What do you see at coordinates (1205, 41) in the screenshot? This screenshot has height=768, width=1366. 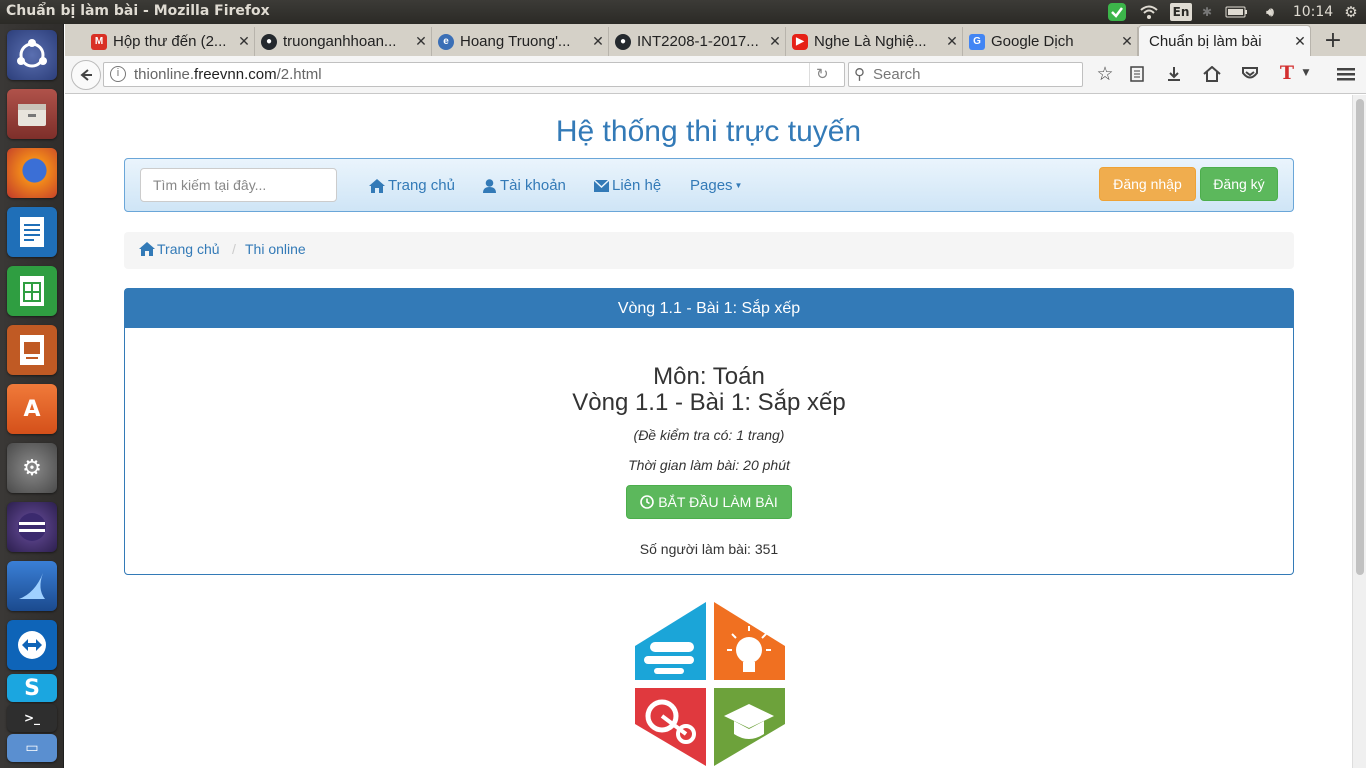 I see `tab-title: Chuẩn bị làm bài` at bounding box center [1205, 41].